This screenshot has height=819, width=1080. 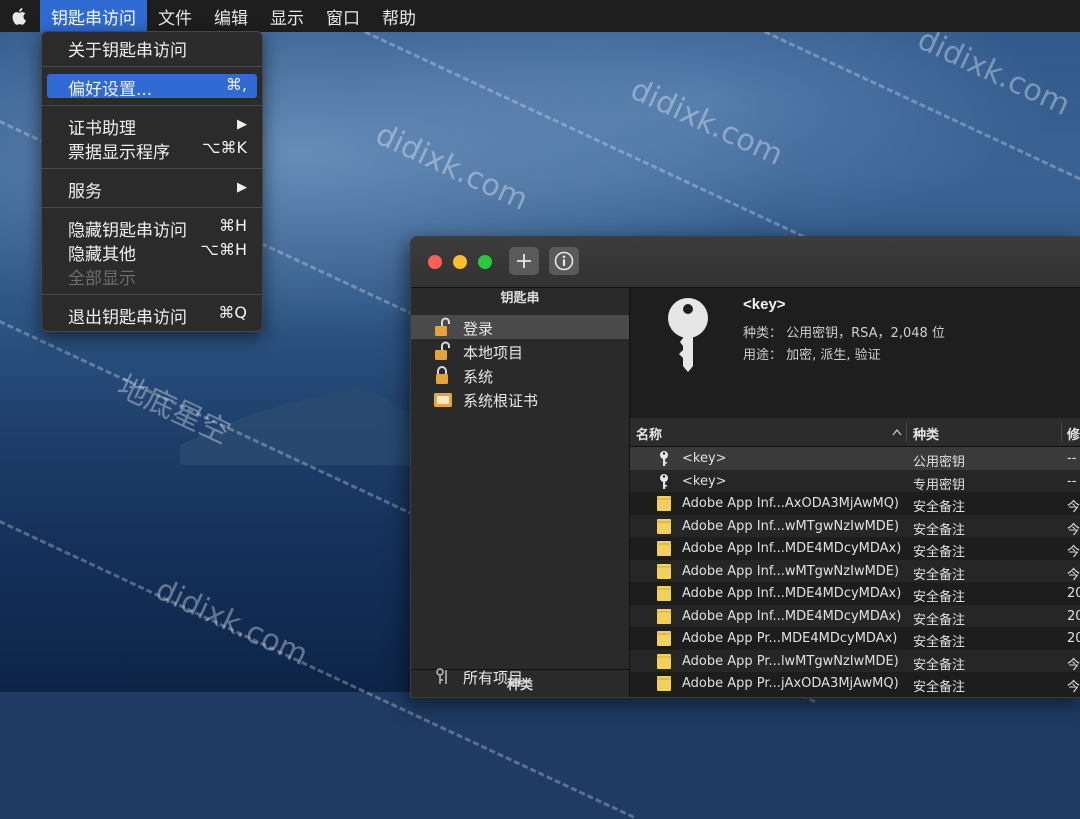 I want to click on menu-window: 窗口, so click(x=343, y=16).